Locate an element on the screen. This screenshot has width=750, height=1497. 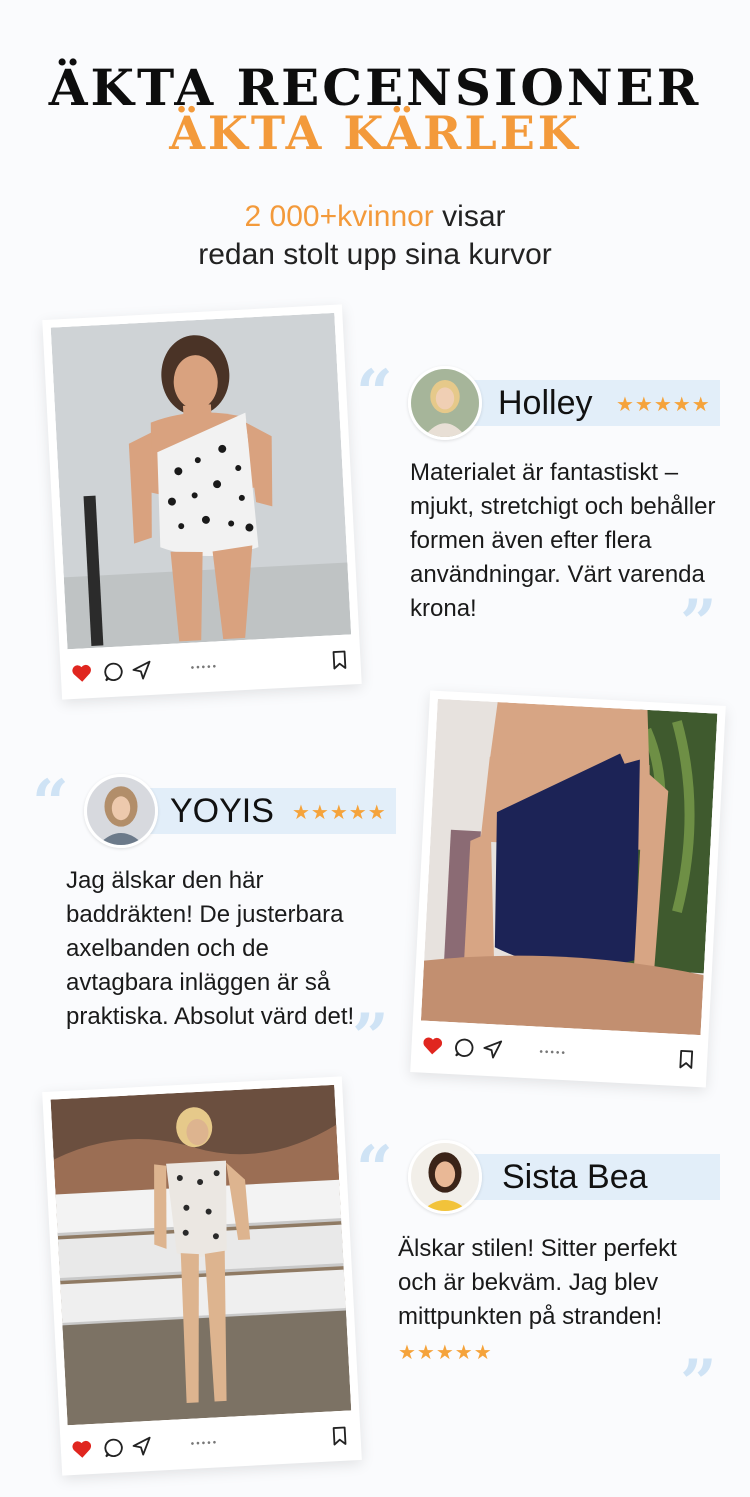
reviewer-sista-bea: Sista Bea is located at coordinates (565, 1178).